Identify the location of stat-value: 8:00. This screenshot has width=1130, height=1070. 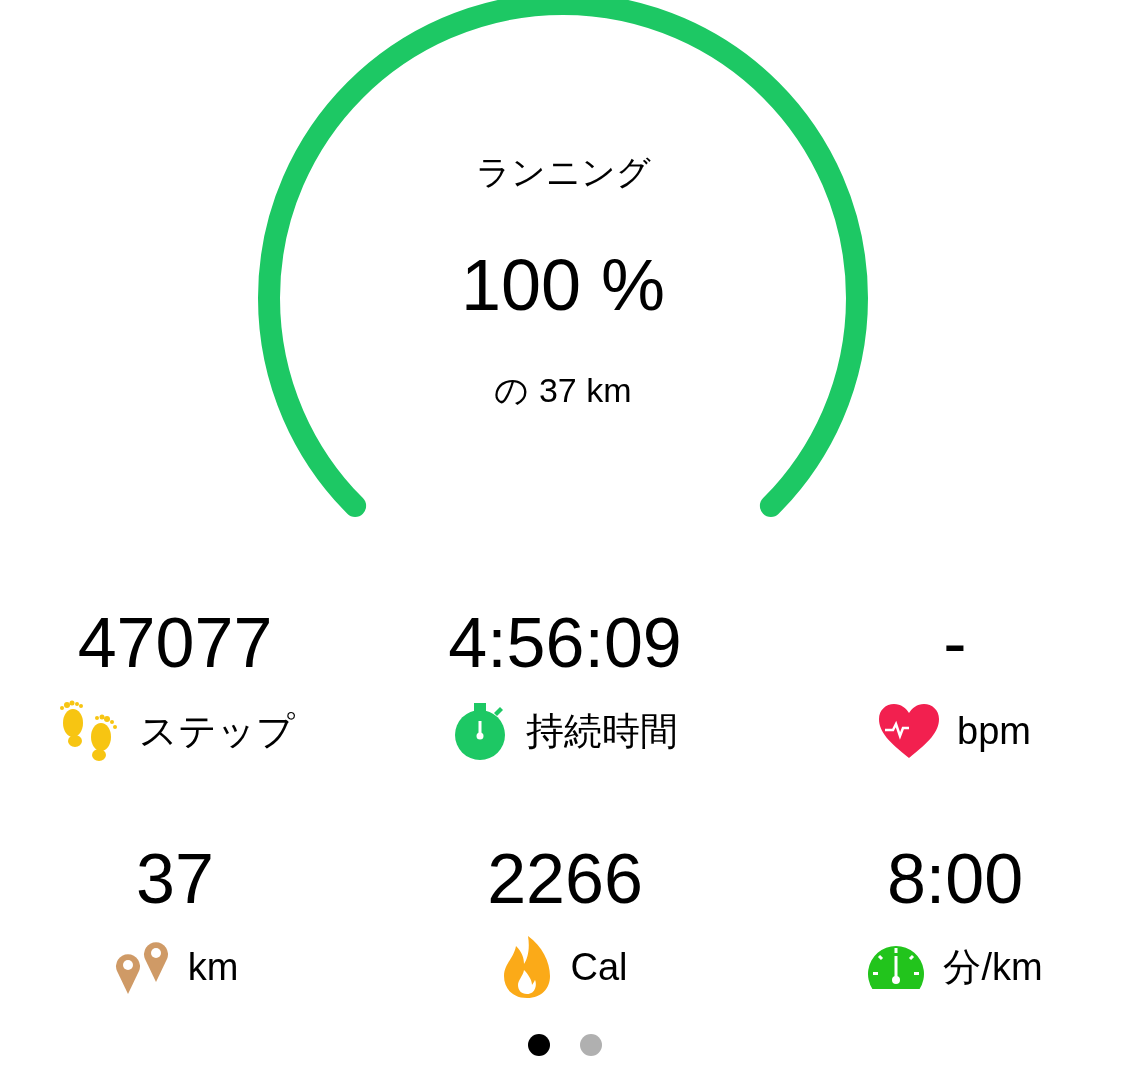
(955, 879).